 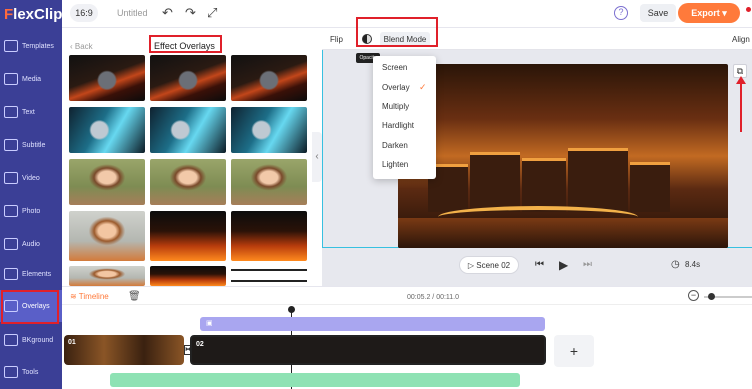 I want to click on playhead-handle, so click(x=291, y=309).